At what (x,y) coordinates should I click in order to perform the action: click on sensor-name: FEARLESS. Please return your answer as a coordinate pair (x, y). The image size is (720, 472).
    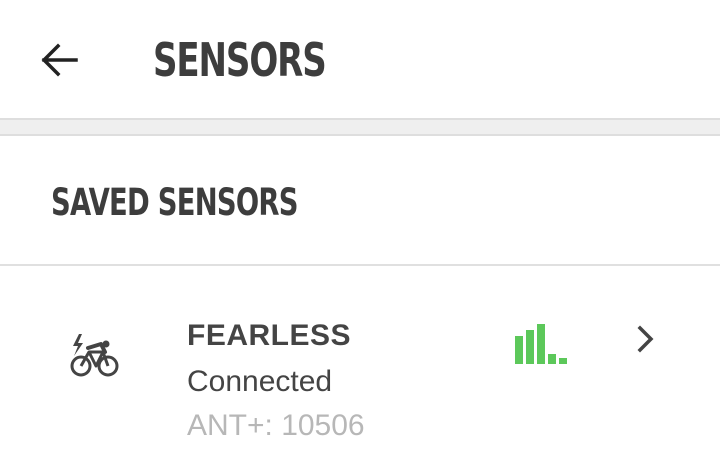
    Looking at the image, I should click on (269, 335).